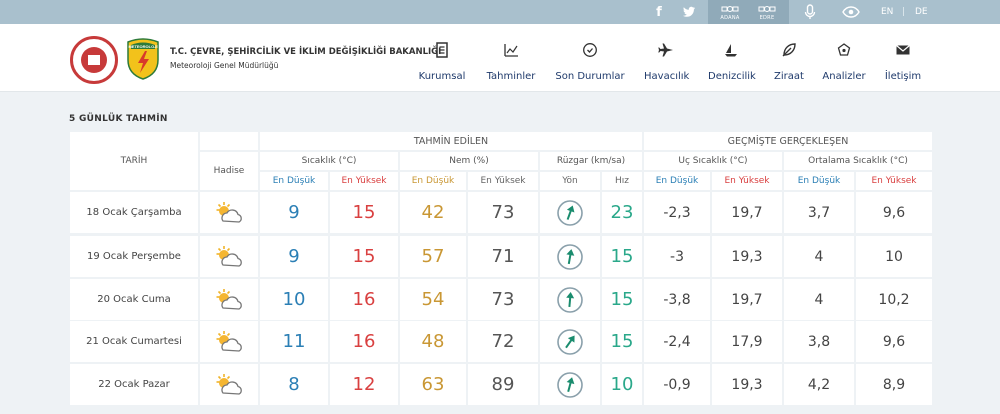 The height and width of the screenshot is (414, 1000). What do you see at coordinates (469, 161) in the screenshot?
I see `sub-header-humidity: Nem (%)` at bounding box center [469, 161].